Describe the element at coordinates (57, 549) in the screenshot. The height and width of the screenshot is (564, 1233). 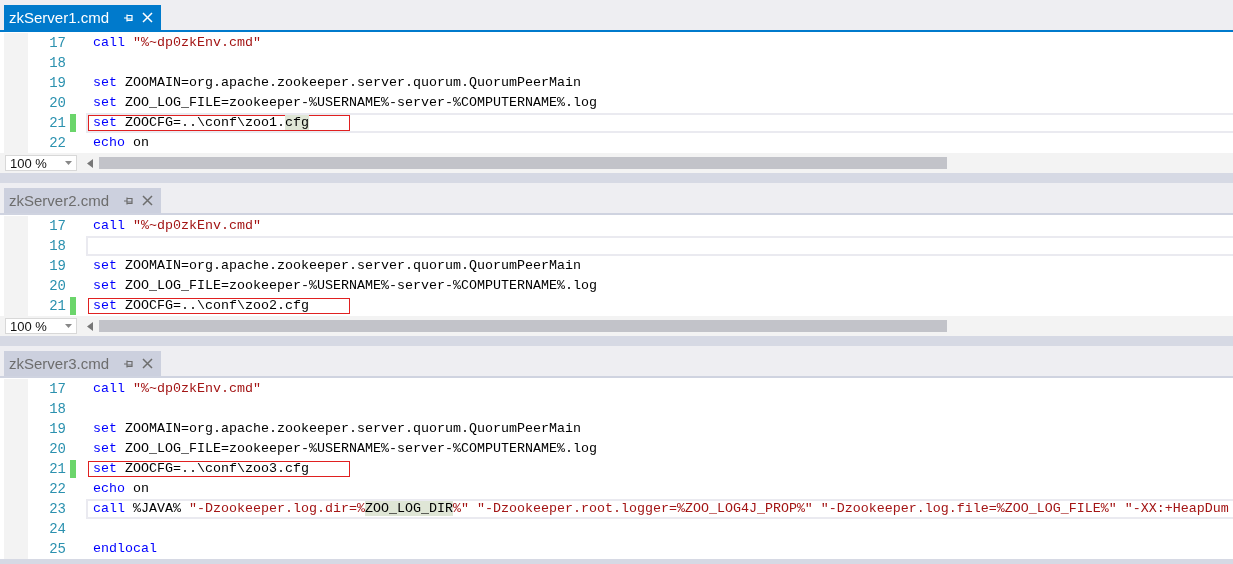
I see `line-number: 25` at that location.